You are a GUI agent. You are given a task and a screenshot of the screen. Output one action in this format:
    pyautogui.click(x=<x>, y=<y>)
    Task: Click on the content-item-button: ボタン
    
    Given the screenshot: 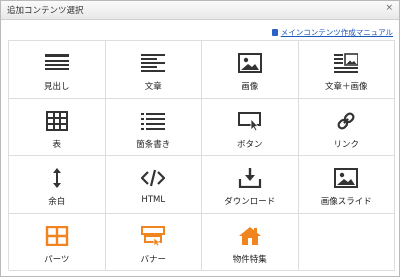 What is the action you would take?
    pyautogui.click(x=250, y=127)
    